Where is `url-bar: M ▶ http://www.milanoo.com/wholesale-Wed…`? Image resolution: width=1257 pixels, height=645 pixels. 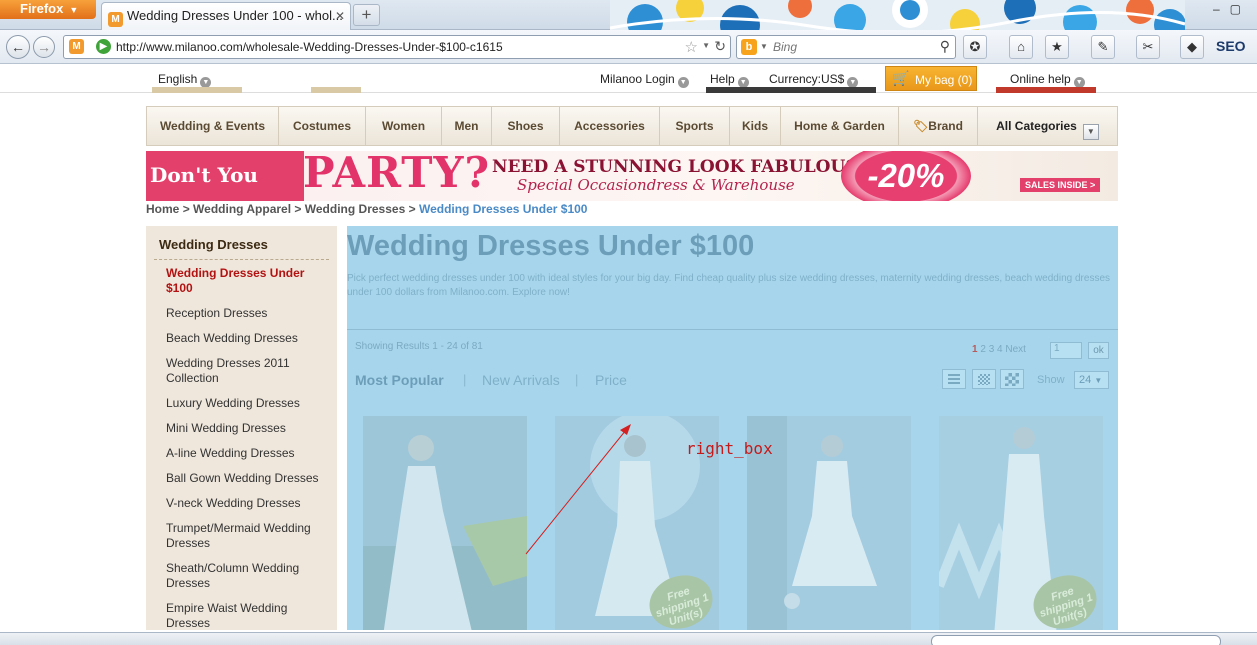
url-bar: M ▶ http://www.milanoo.com/wholesale-Wed… is located at coordinates (397, 47).